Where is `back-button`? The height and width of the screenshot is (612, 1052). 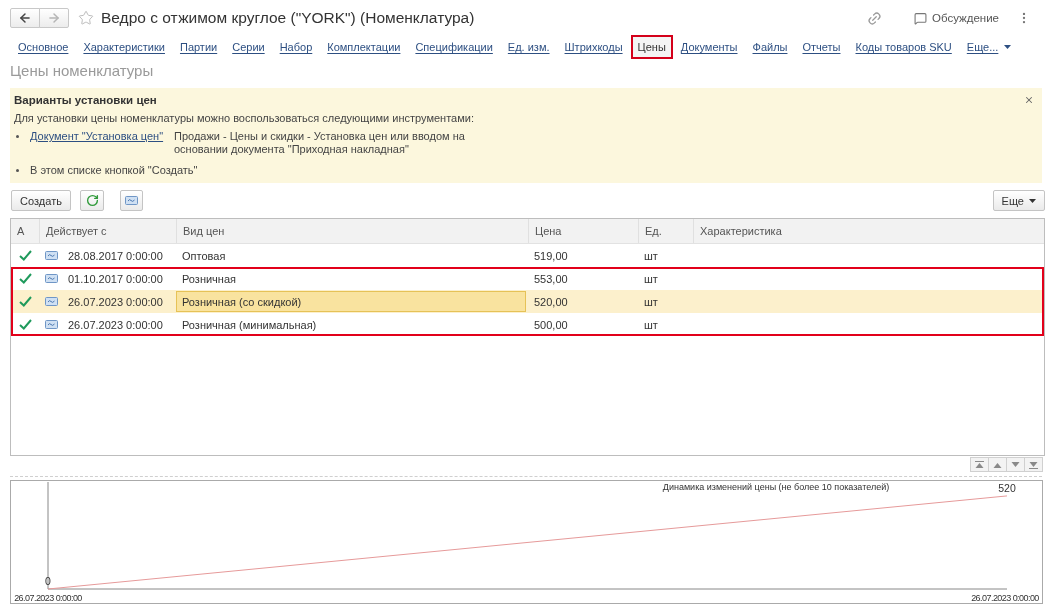
back-button is located at coordinates (25, 18).